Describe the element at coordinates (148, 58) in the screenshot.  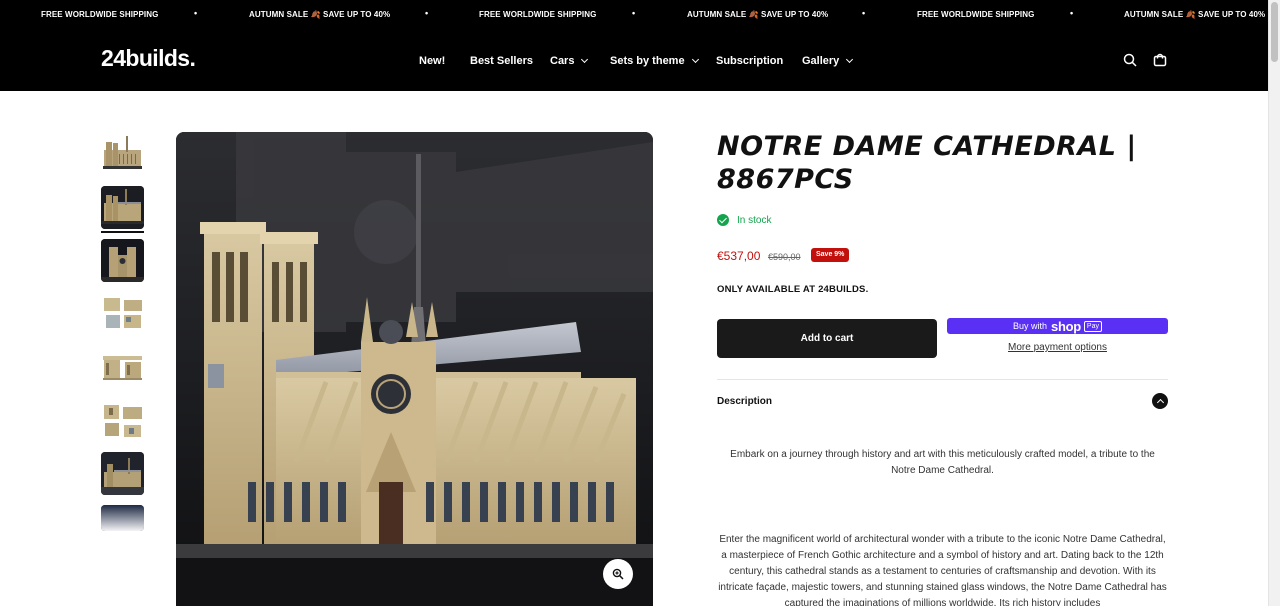
I see `site-logo: 24builds.` at that location.